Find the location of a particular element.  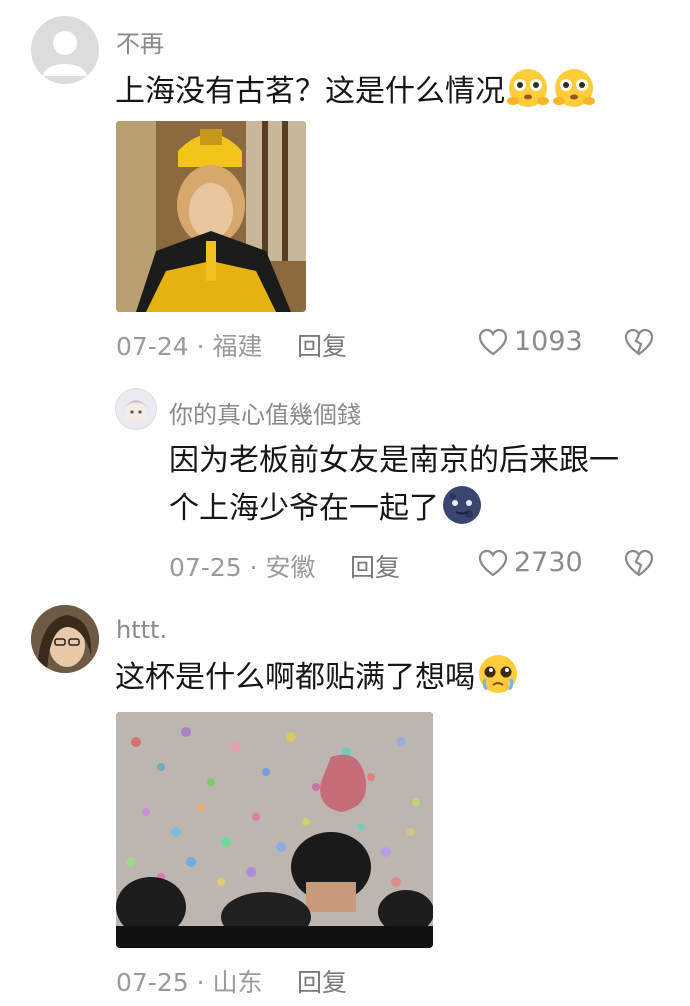

comment-text: 因为老板前女友是南京的后来跟一 个上海少爷在一起了 is located at coordinates (419, 485).